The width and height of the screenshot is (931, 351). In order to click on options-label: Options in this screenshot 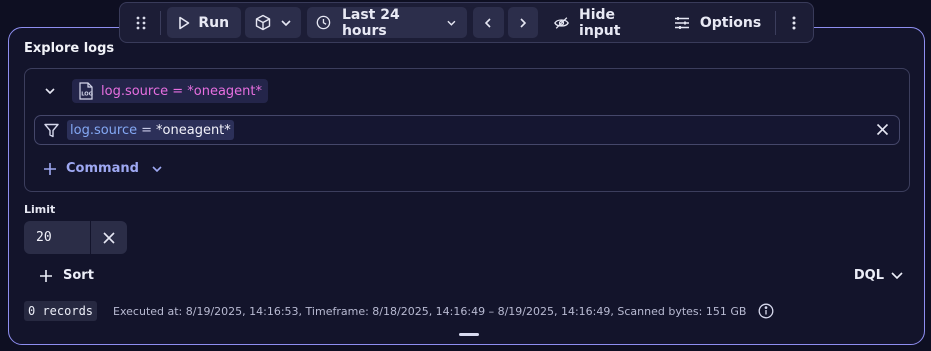, I will do `click(730, 22)`.